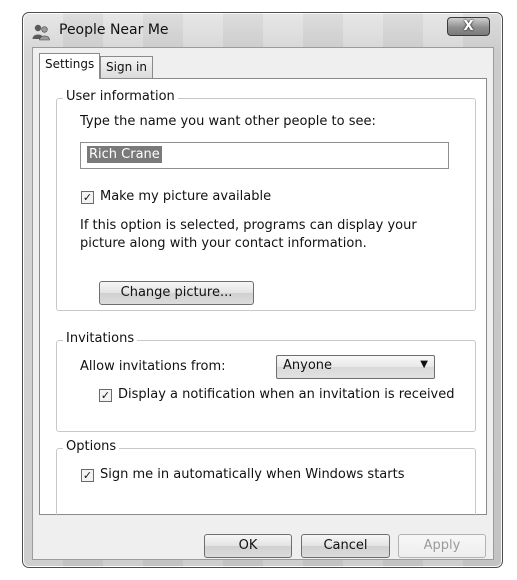  I want to click on people-icon, so click(41, 32).